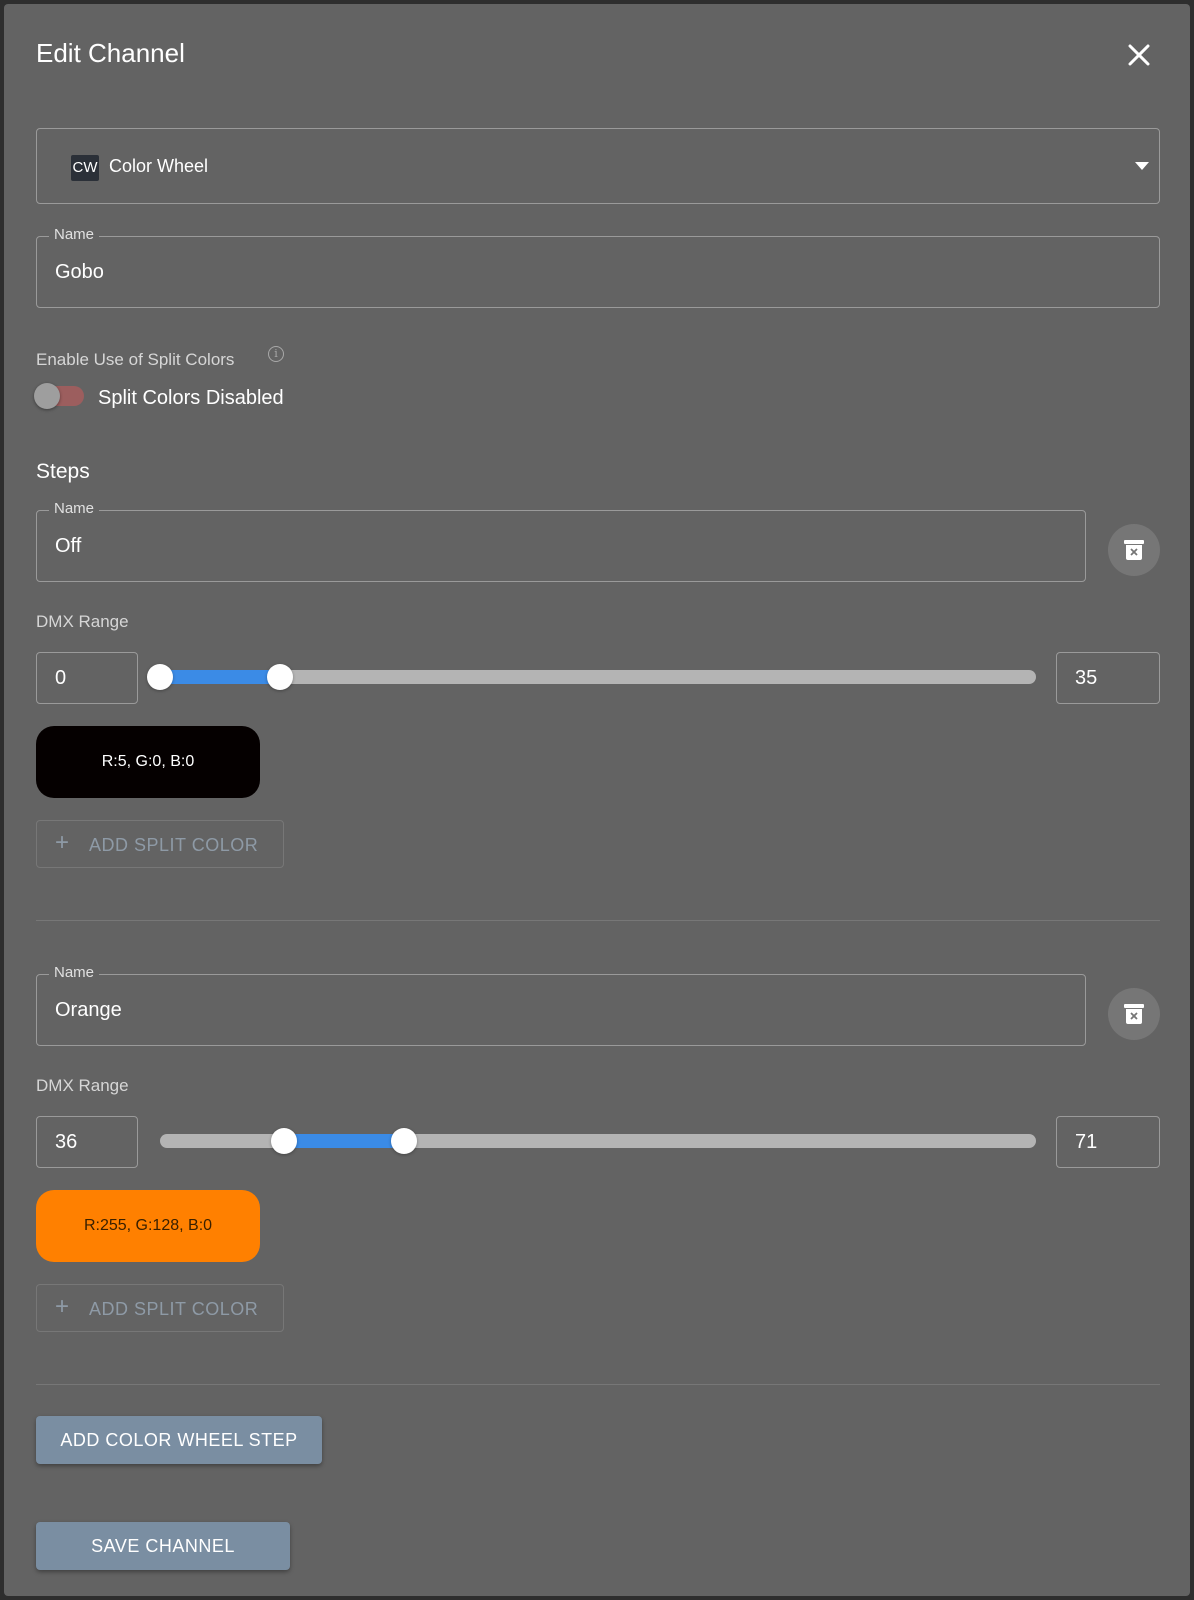 Image resolution: width=1194 pixels, height=1600 pixels. I want to click on channel-type-select: CW Color Wheel, so click(598, 166).